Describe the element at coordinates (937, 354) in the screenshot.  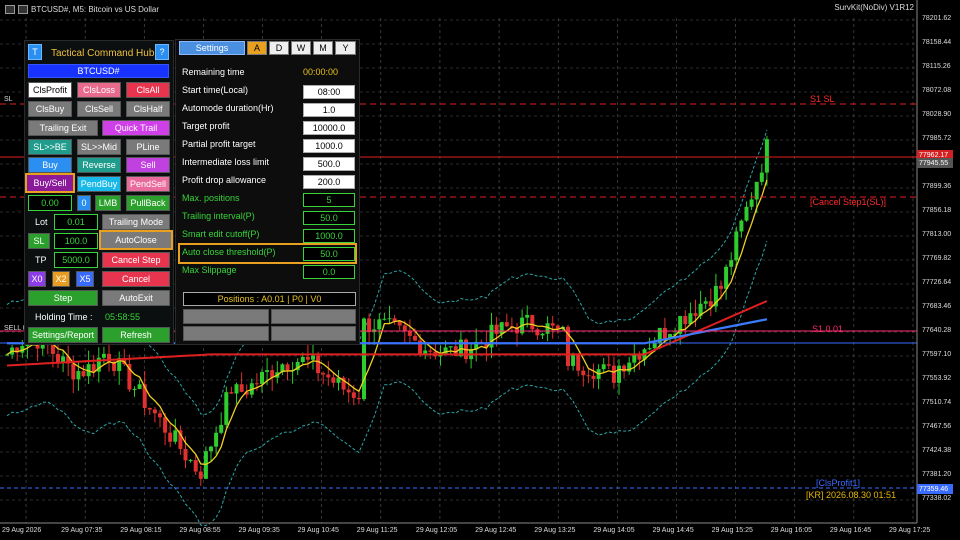
I see `price-tick: 77597.10` at that location.